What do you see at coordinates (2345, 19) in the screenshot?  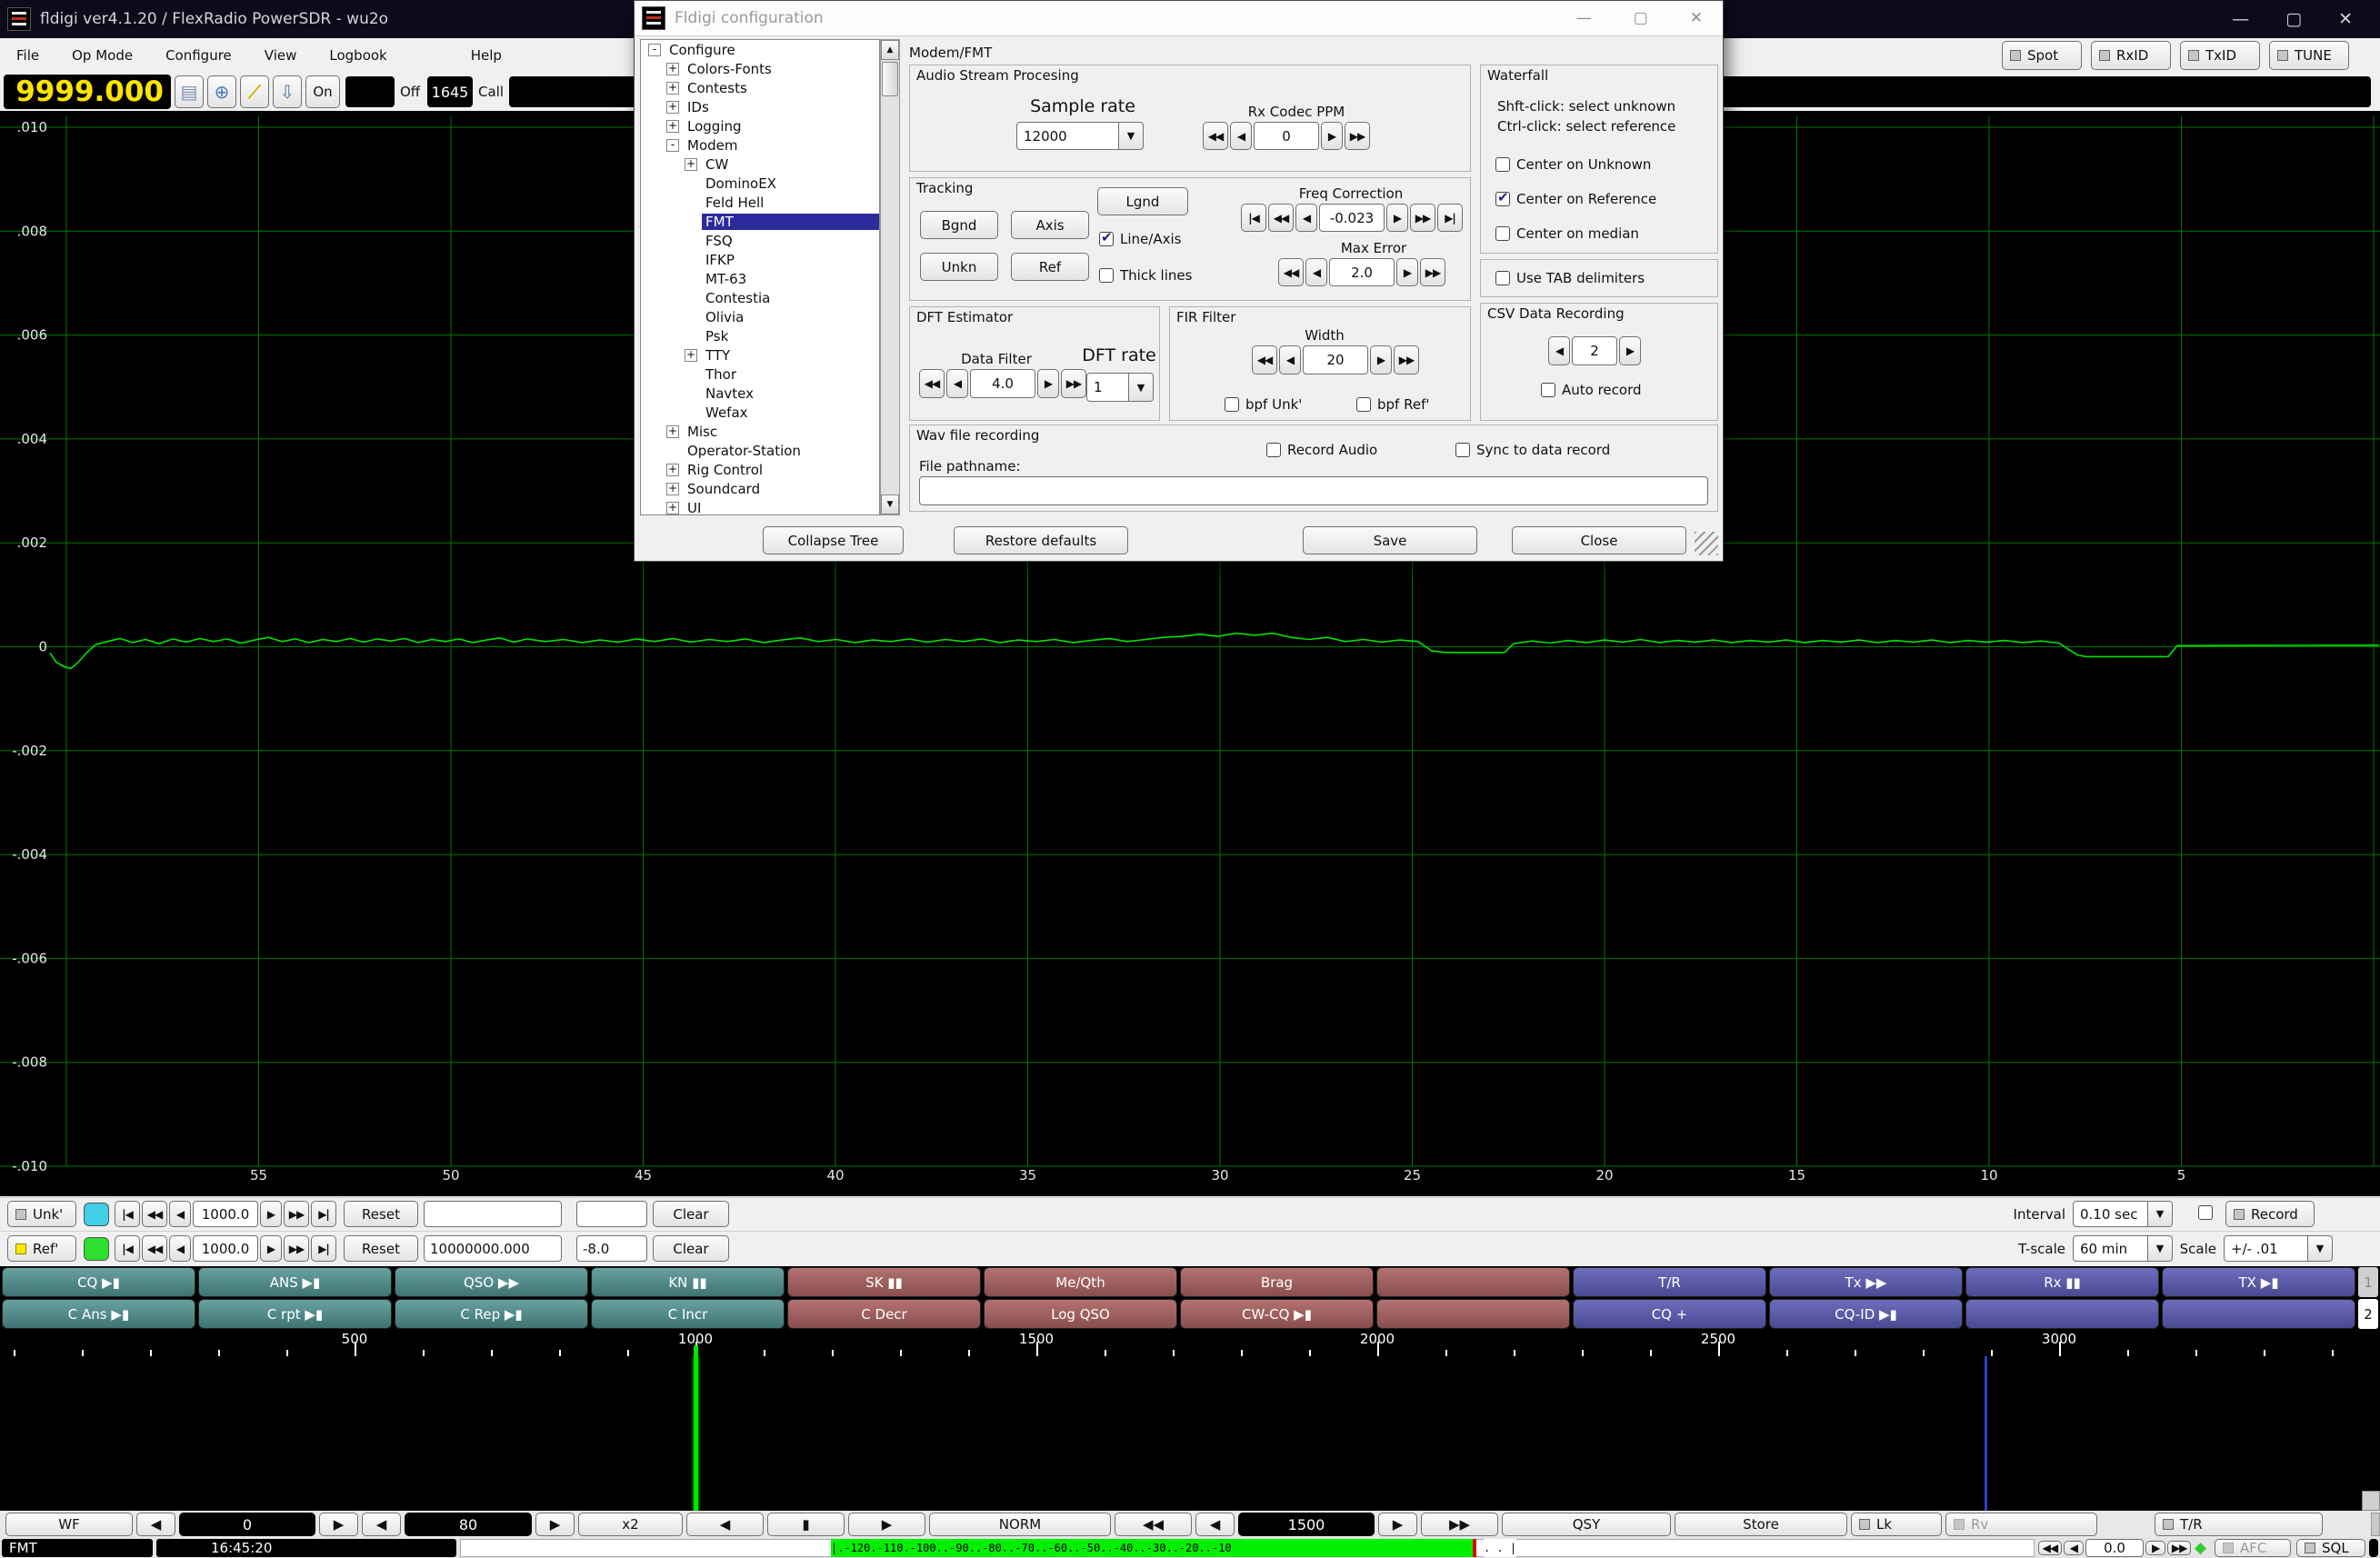 I see `close-icon: ✕` at bounding box center [2345, 19].